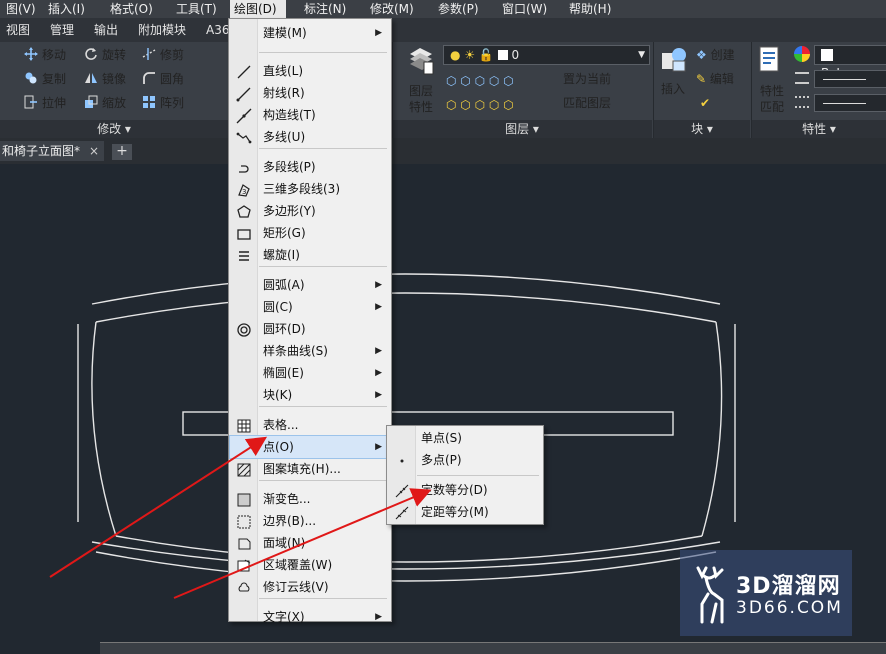  What do you see at coordinates (455, 55) in the screenshot?
I see `bulb-icon: ●` at bounding box center [455, 55].